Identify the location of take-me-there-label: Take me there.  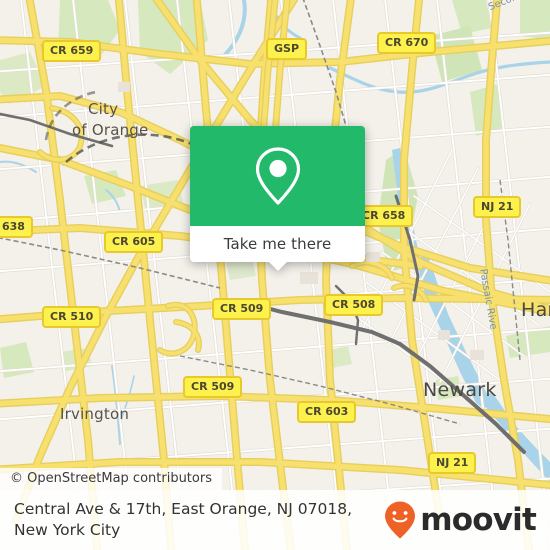
(277, 244).